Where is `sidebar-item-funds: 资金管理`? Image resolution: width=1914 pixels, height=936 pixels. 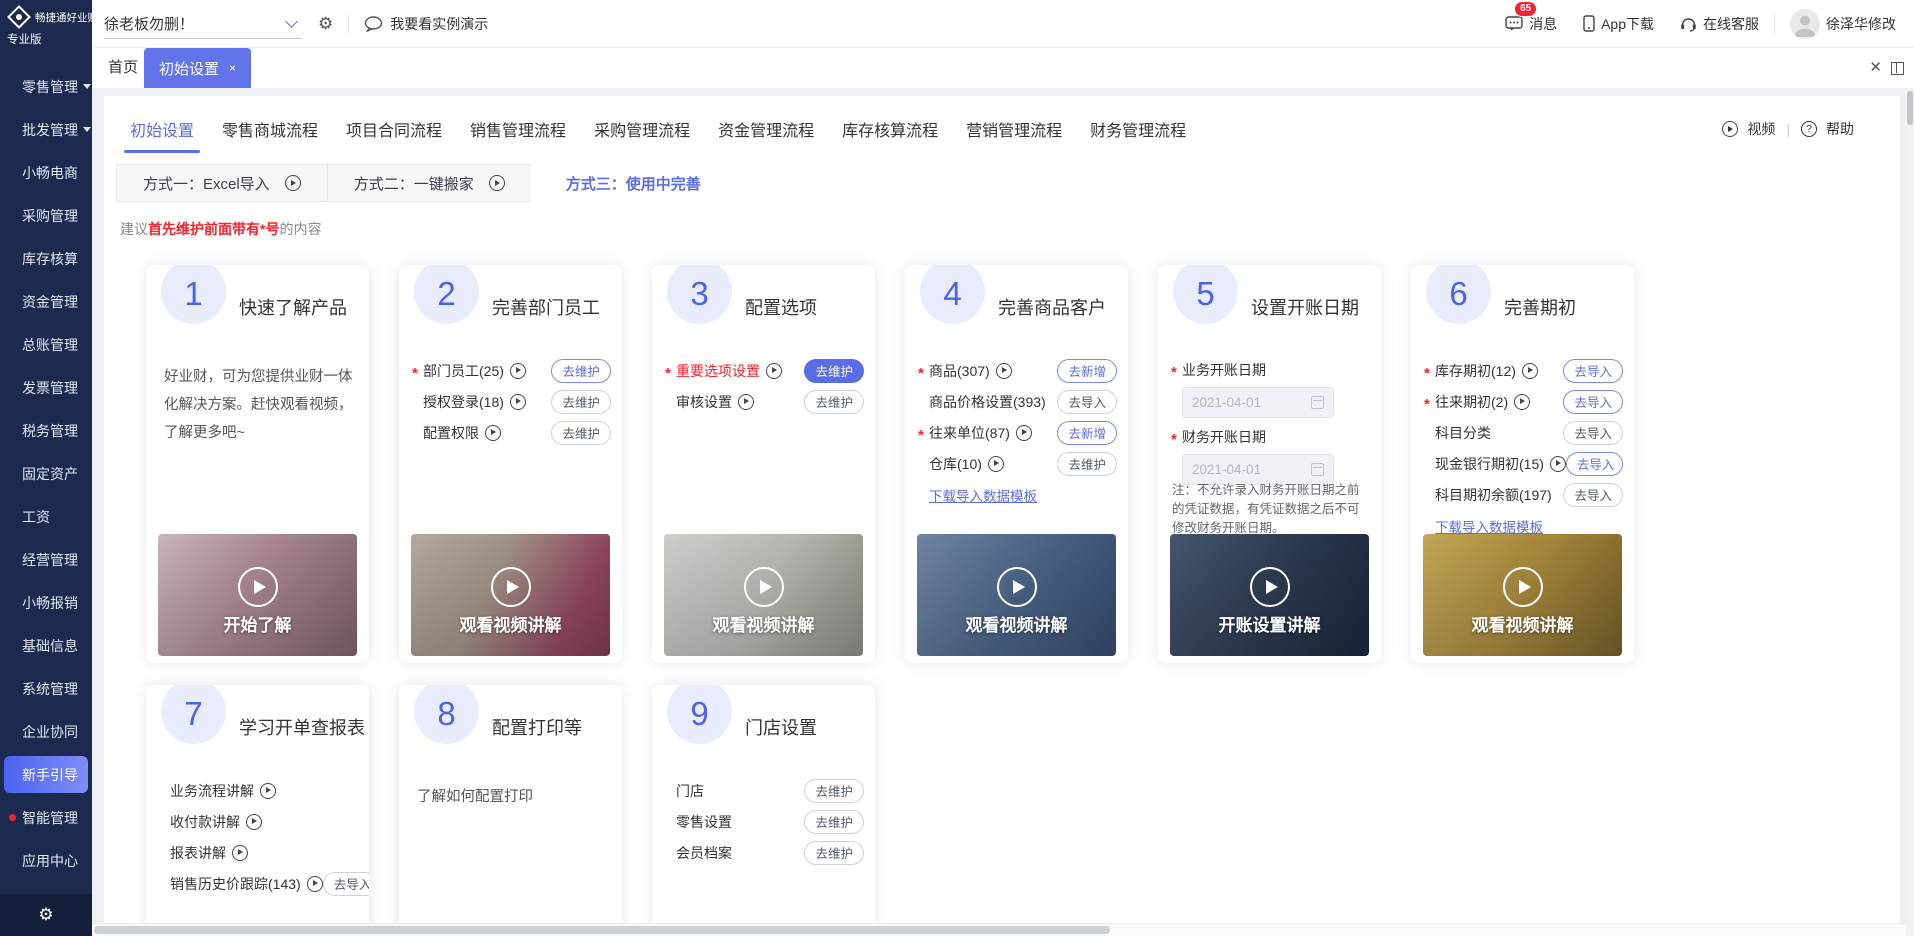
sidebar-item-funds: 资金管理 is located at coordinates (46, 301).